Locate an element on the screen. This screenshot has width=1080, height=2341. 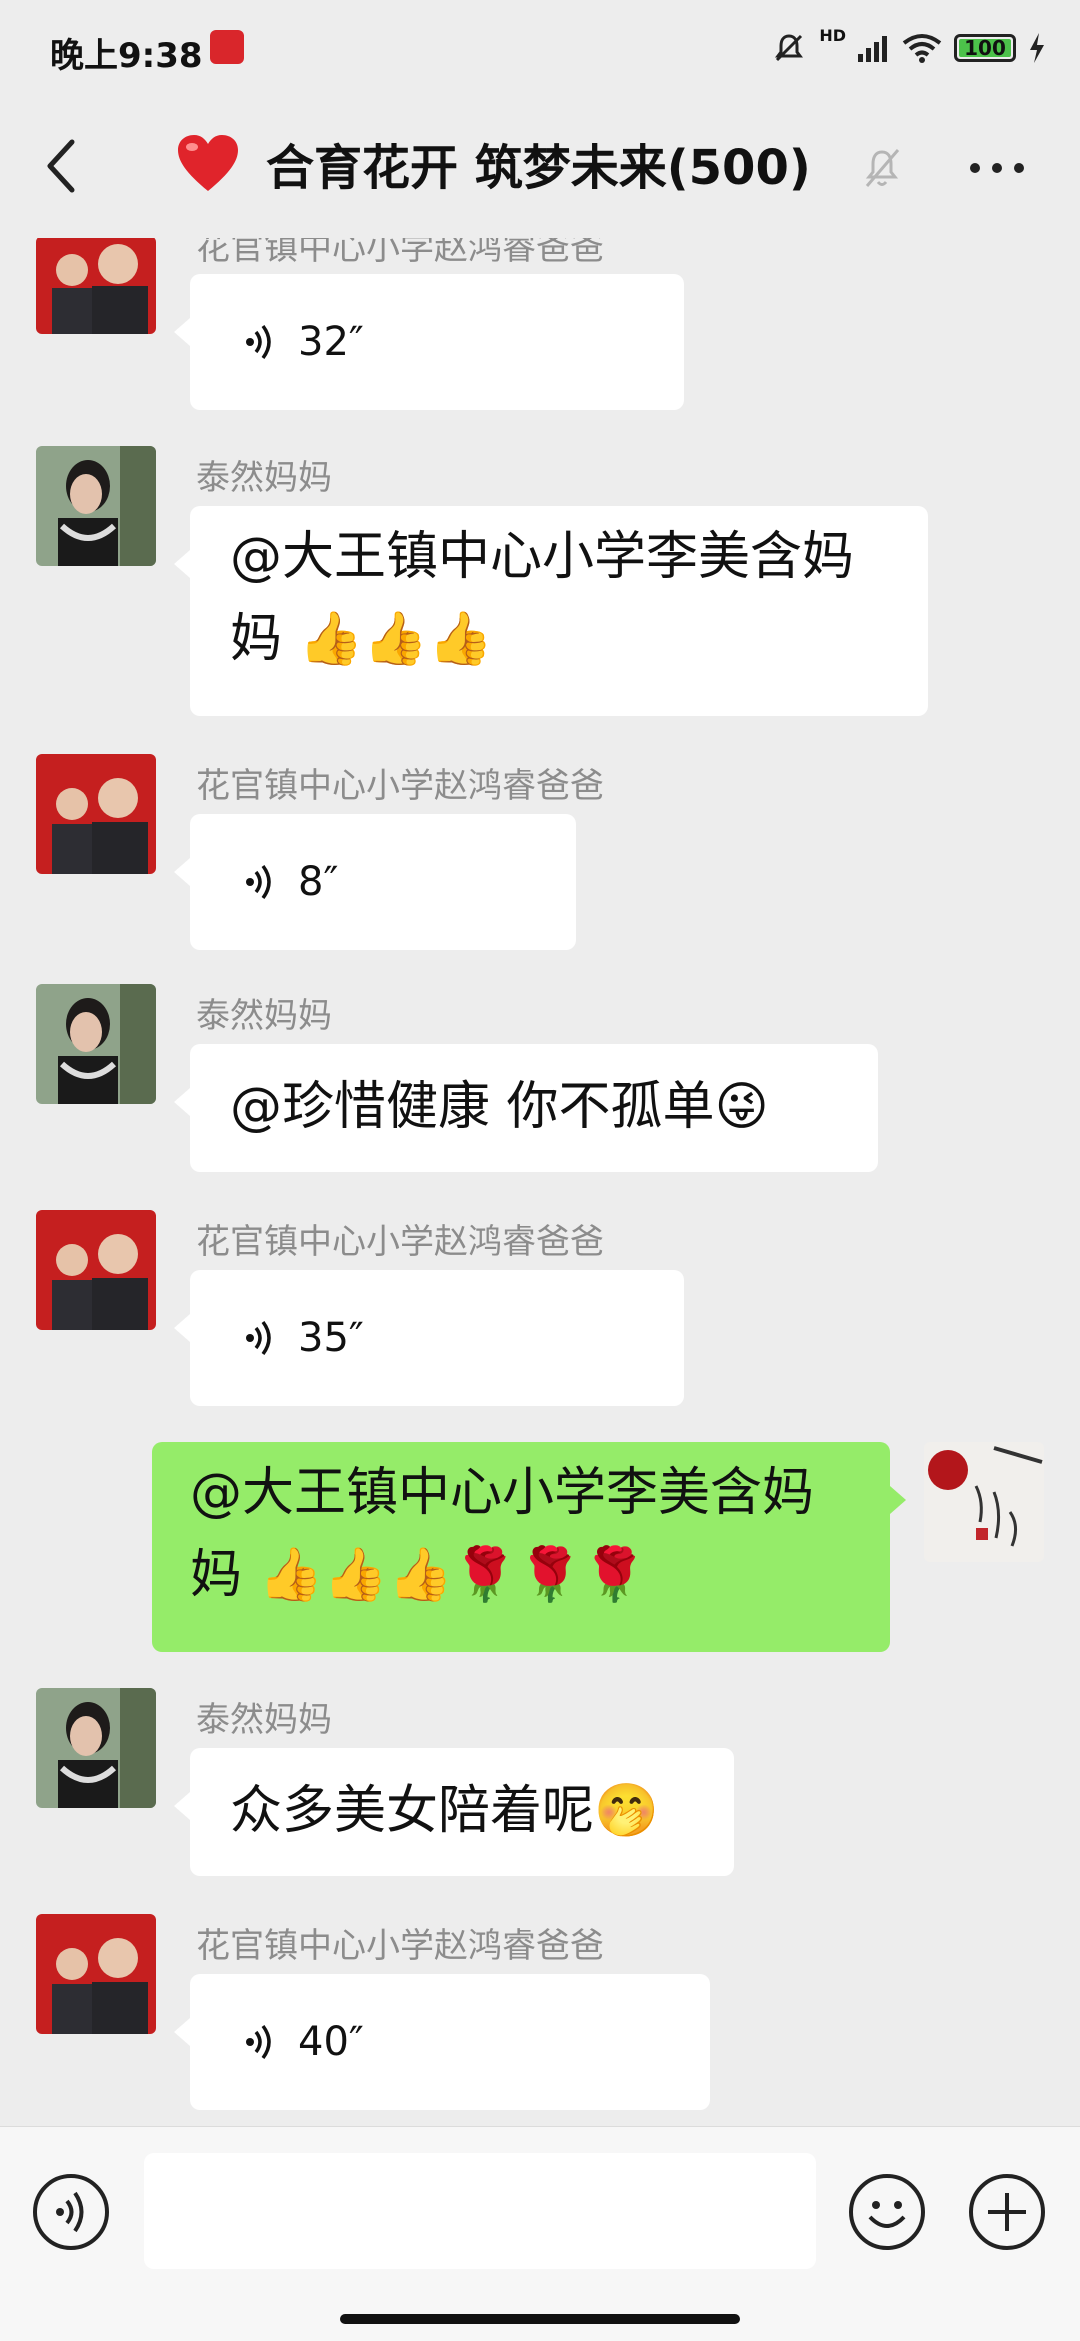
chat-header: 合育花开 筑梦未来(500) is located at coordinates (540, 167).